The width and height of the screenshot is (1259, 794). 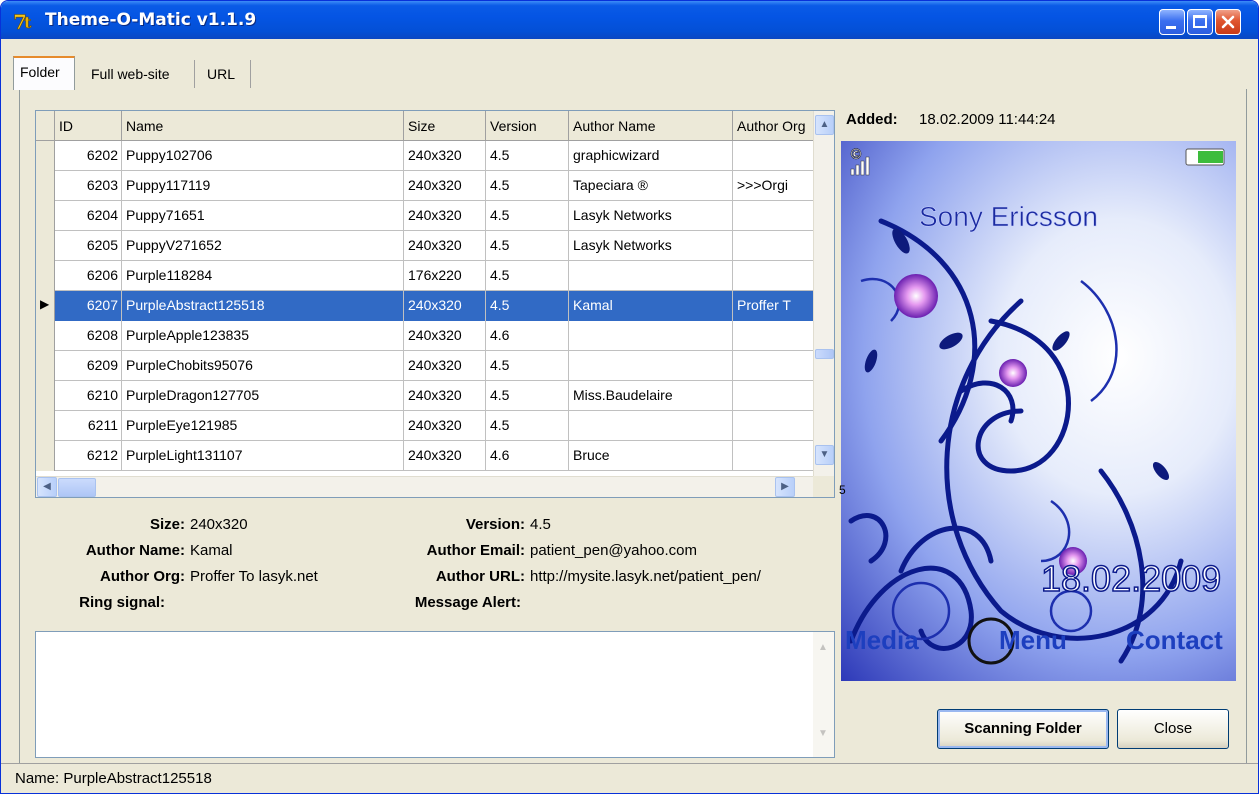 I want to click on cell-id: 6206, so click(x=88, y=276).